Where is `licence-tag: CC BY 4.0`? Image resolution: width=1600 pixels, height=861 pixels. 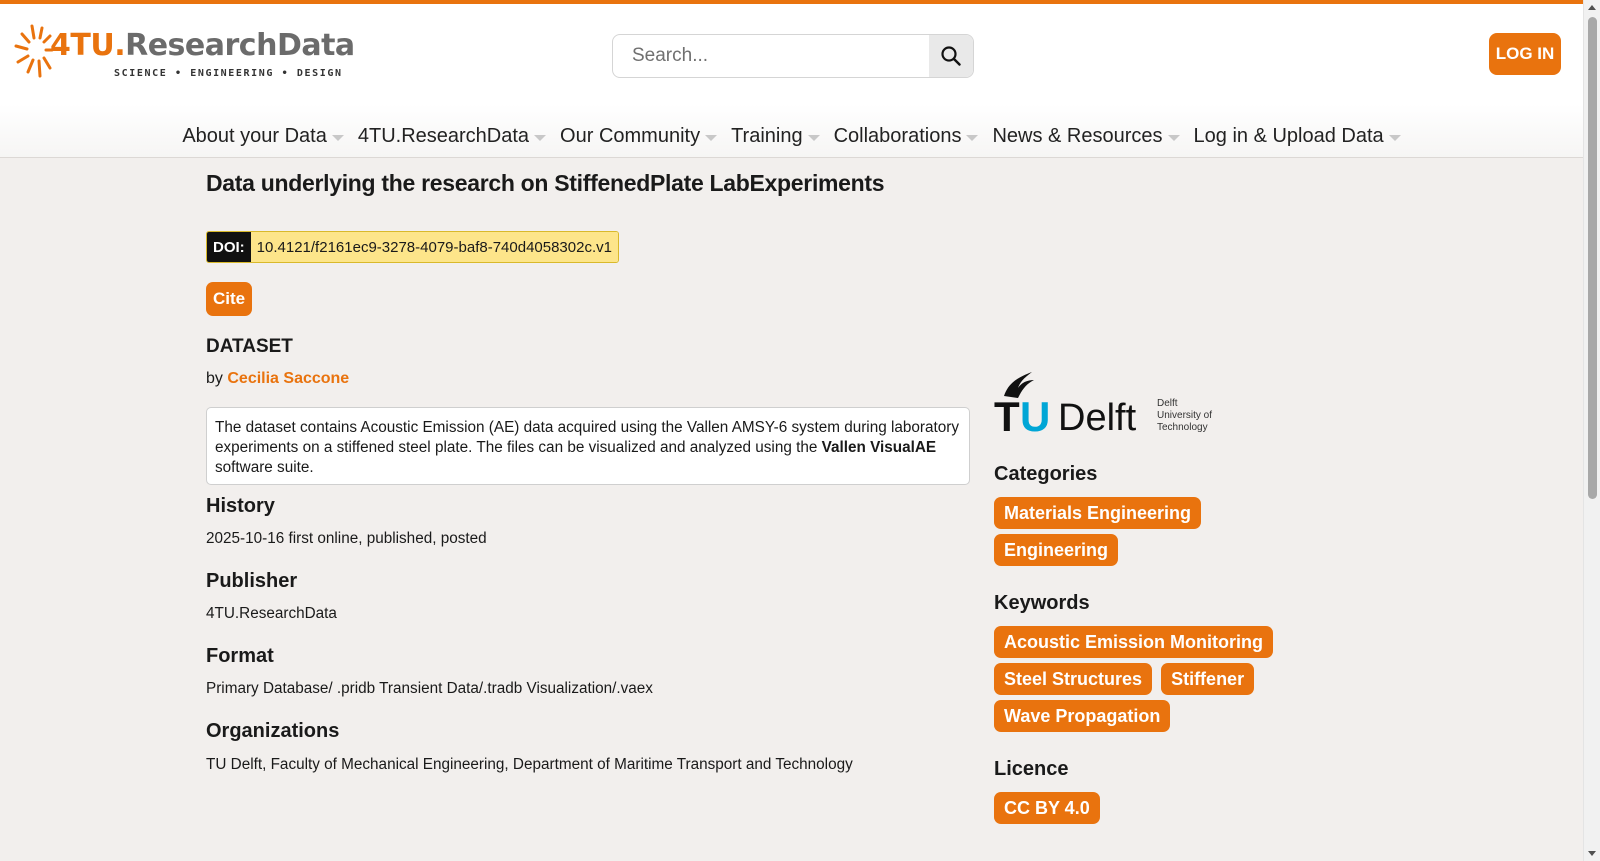
licence-tag: CC BY 4.0 is located at coordinates (1047, 808).